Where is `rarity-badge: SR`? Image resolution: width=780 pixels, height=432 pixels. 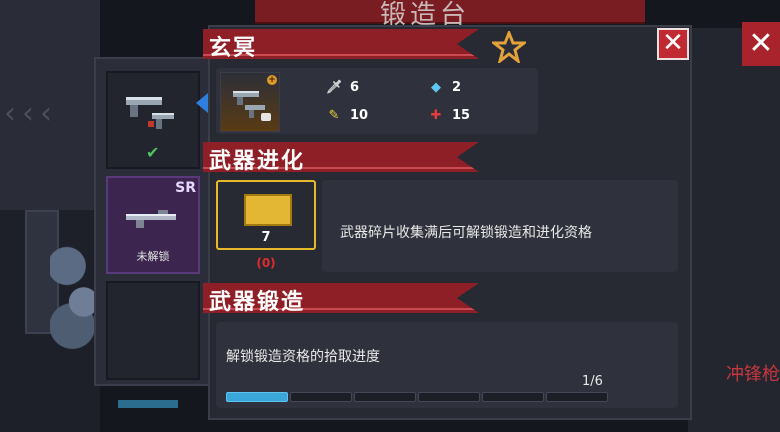
rarity-badge: SR is located at coordinates (185, 188).